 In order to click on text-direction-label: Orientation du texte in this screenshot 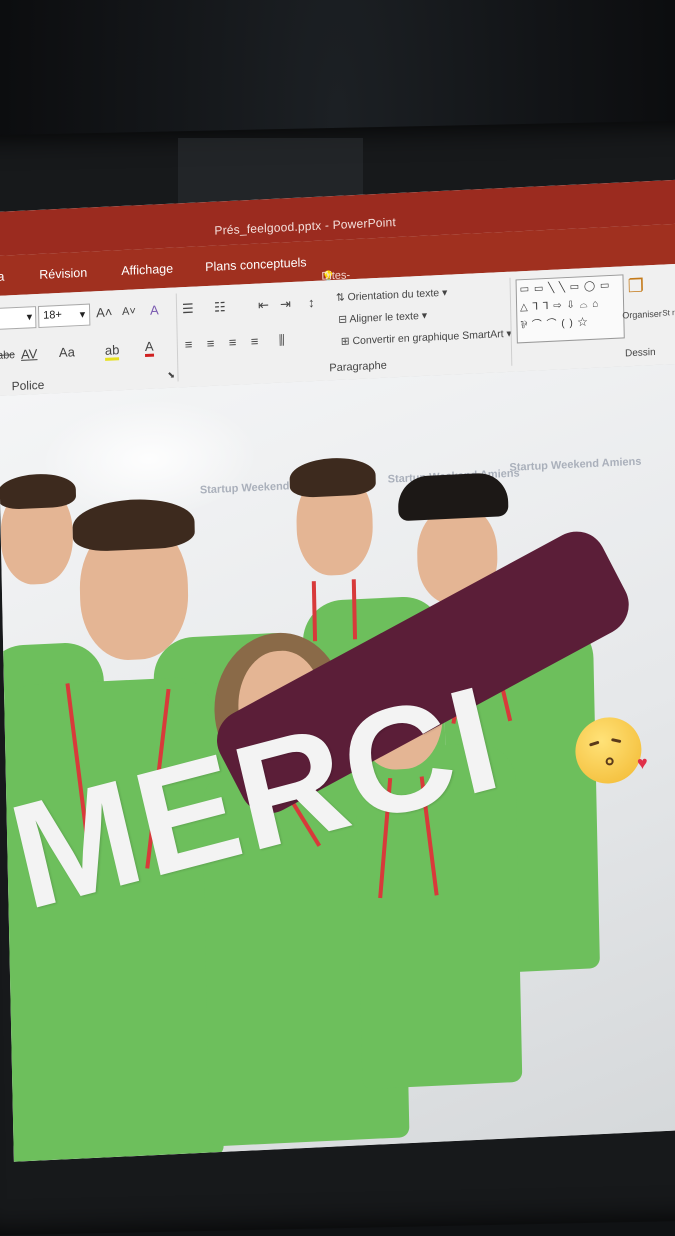, I will do `click(393, 295)`.